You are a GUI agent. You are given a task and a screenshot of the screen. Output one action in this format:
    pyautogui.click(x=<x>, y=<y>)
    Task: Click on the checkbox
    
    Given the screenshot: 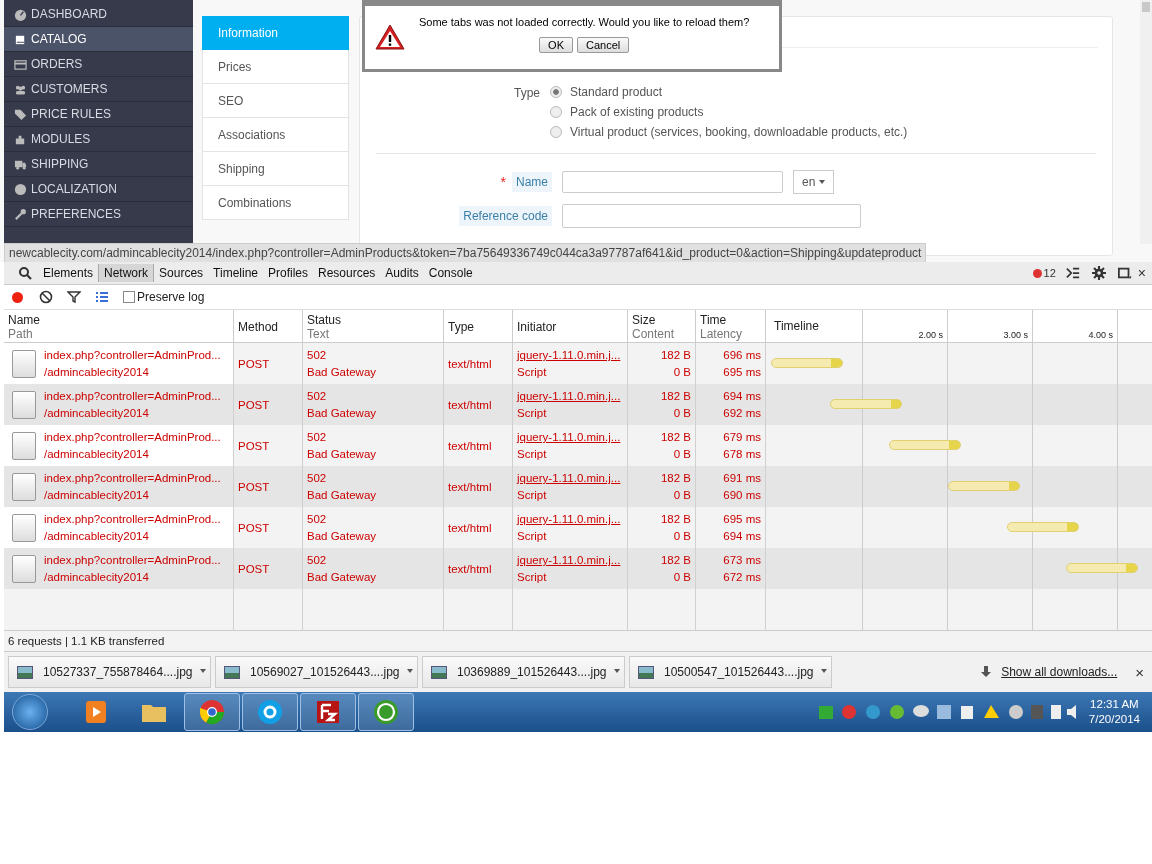 What is the action you would take?
    pyautogui.click(x=129, y=297)
    